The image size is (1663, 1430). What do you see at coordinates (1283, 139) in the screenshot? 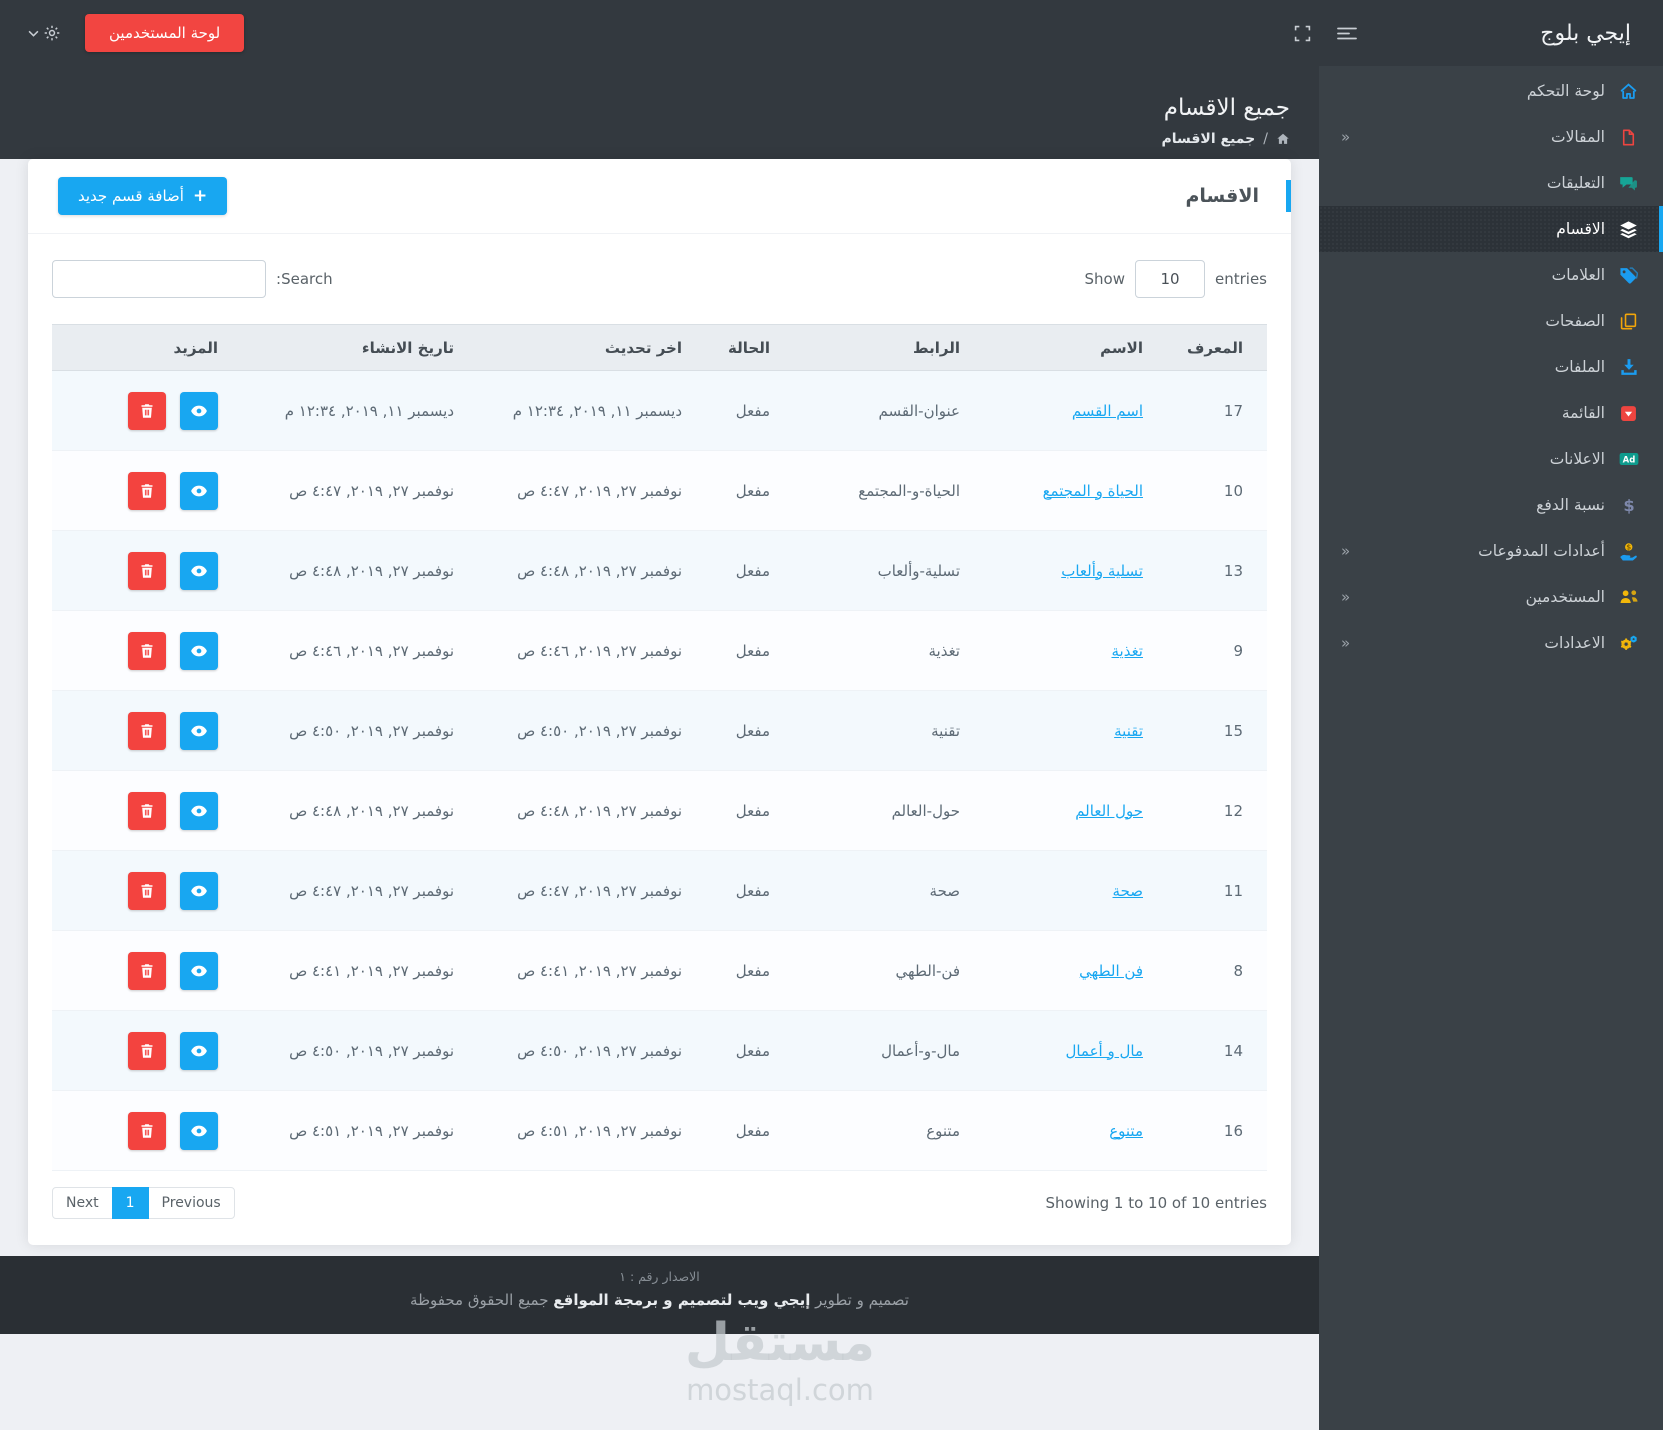
I see `home-icon` at bounding box center [1283, 139].